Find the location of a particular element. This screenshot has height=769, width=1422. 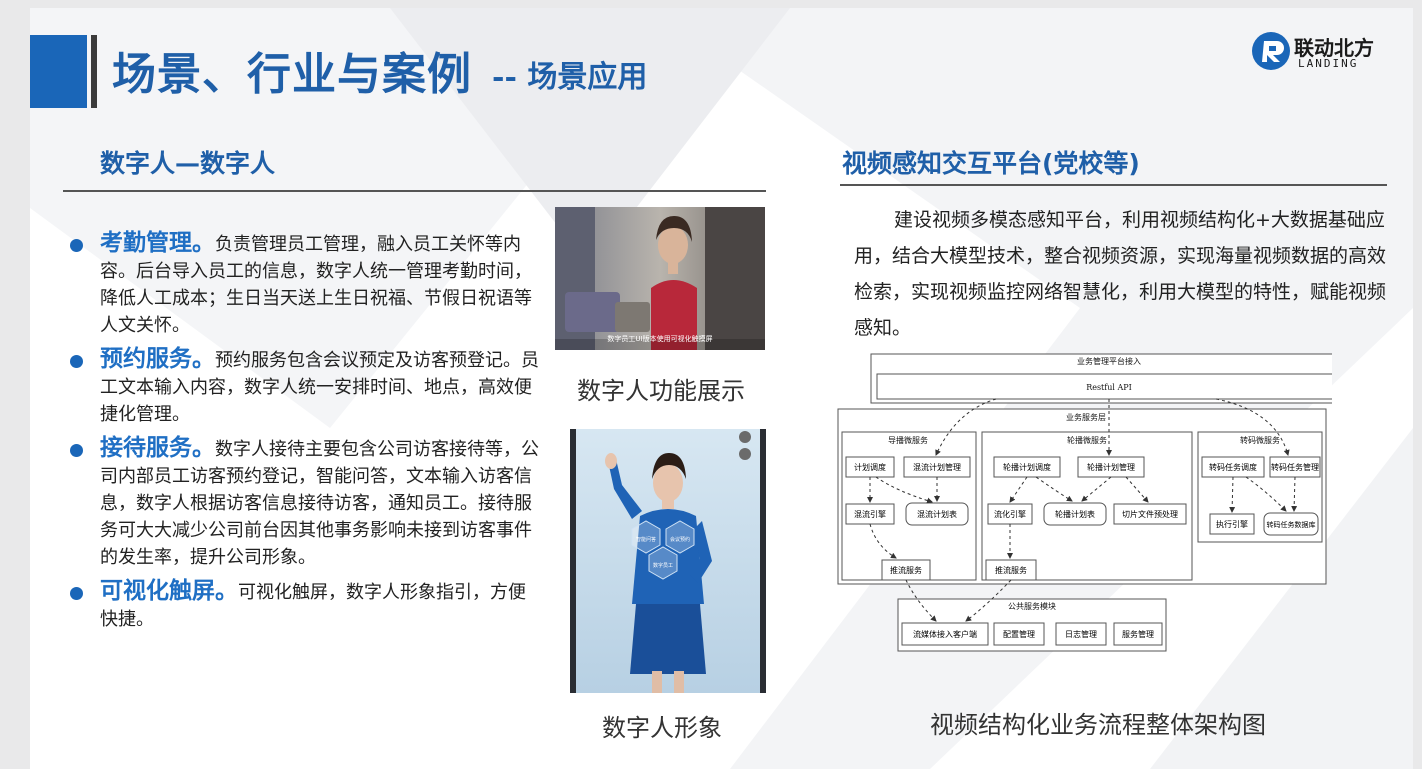

title-divider-bar is located at coordinates (94, 71).